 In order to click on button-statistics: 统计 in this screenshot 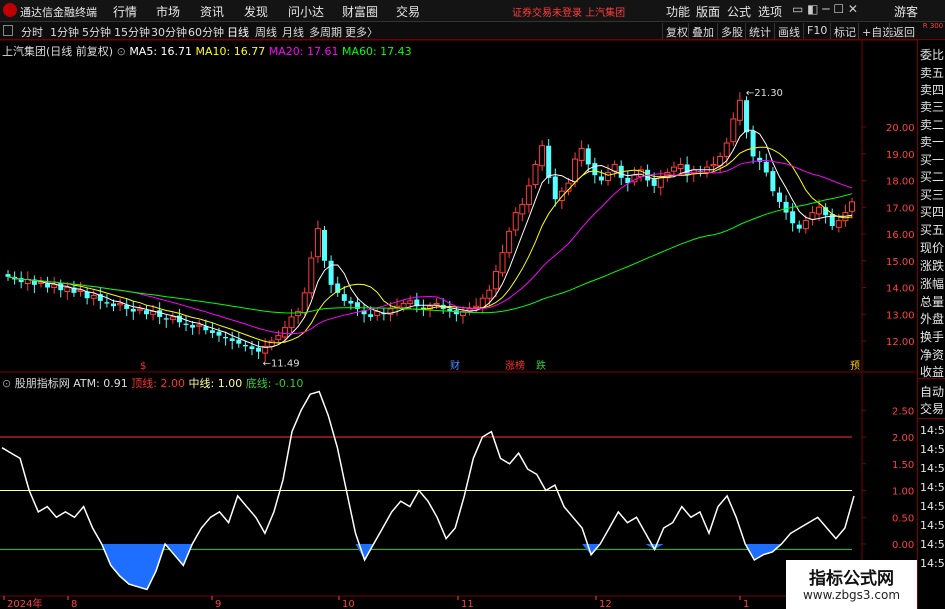, I will do `click(759, 31)`.